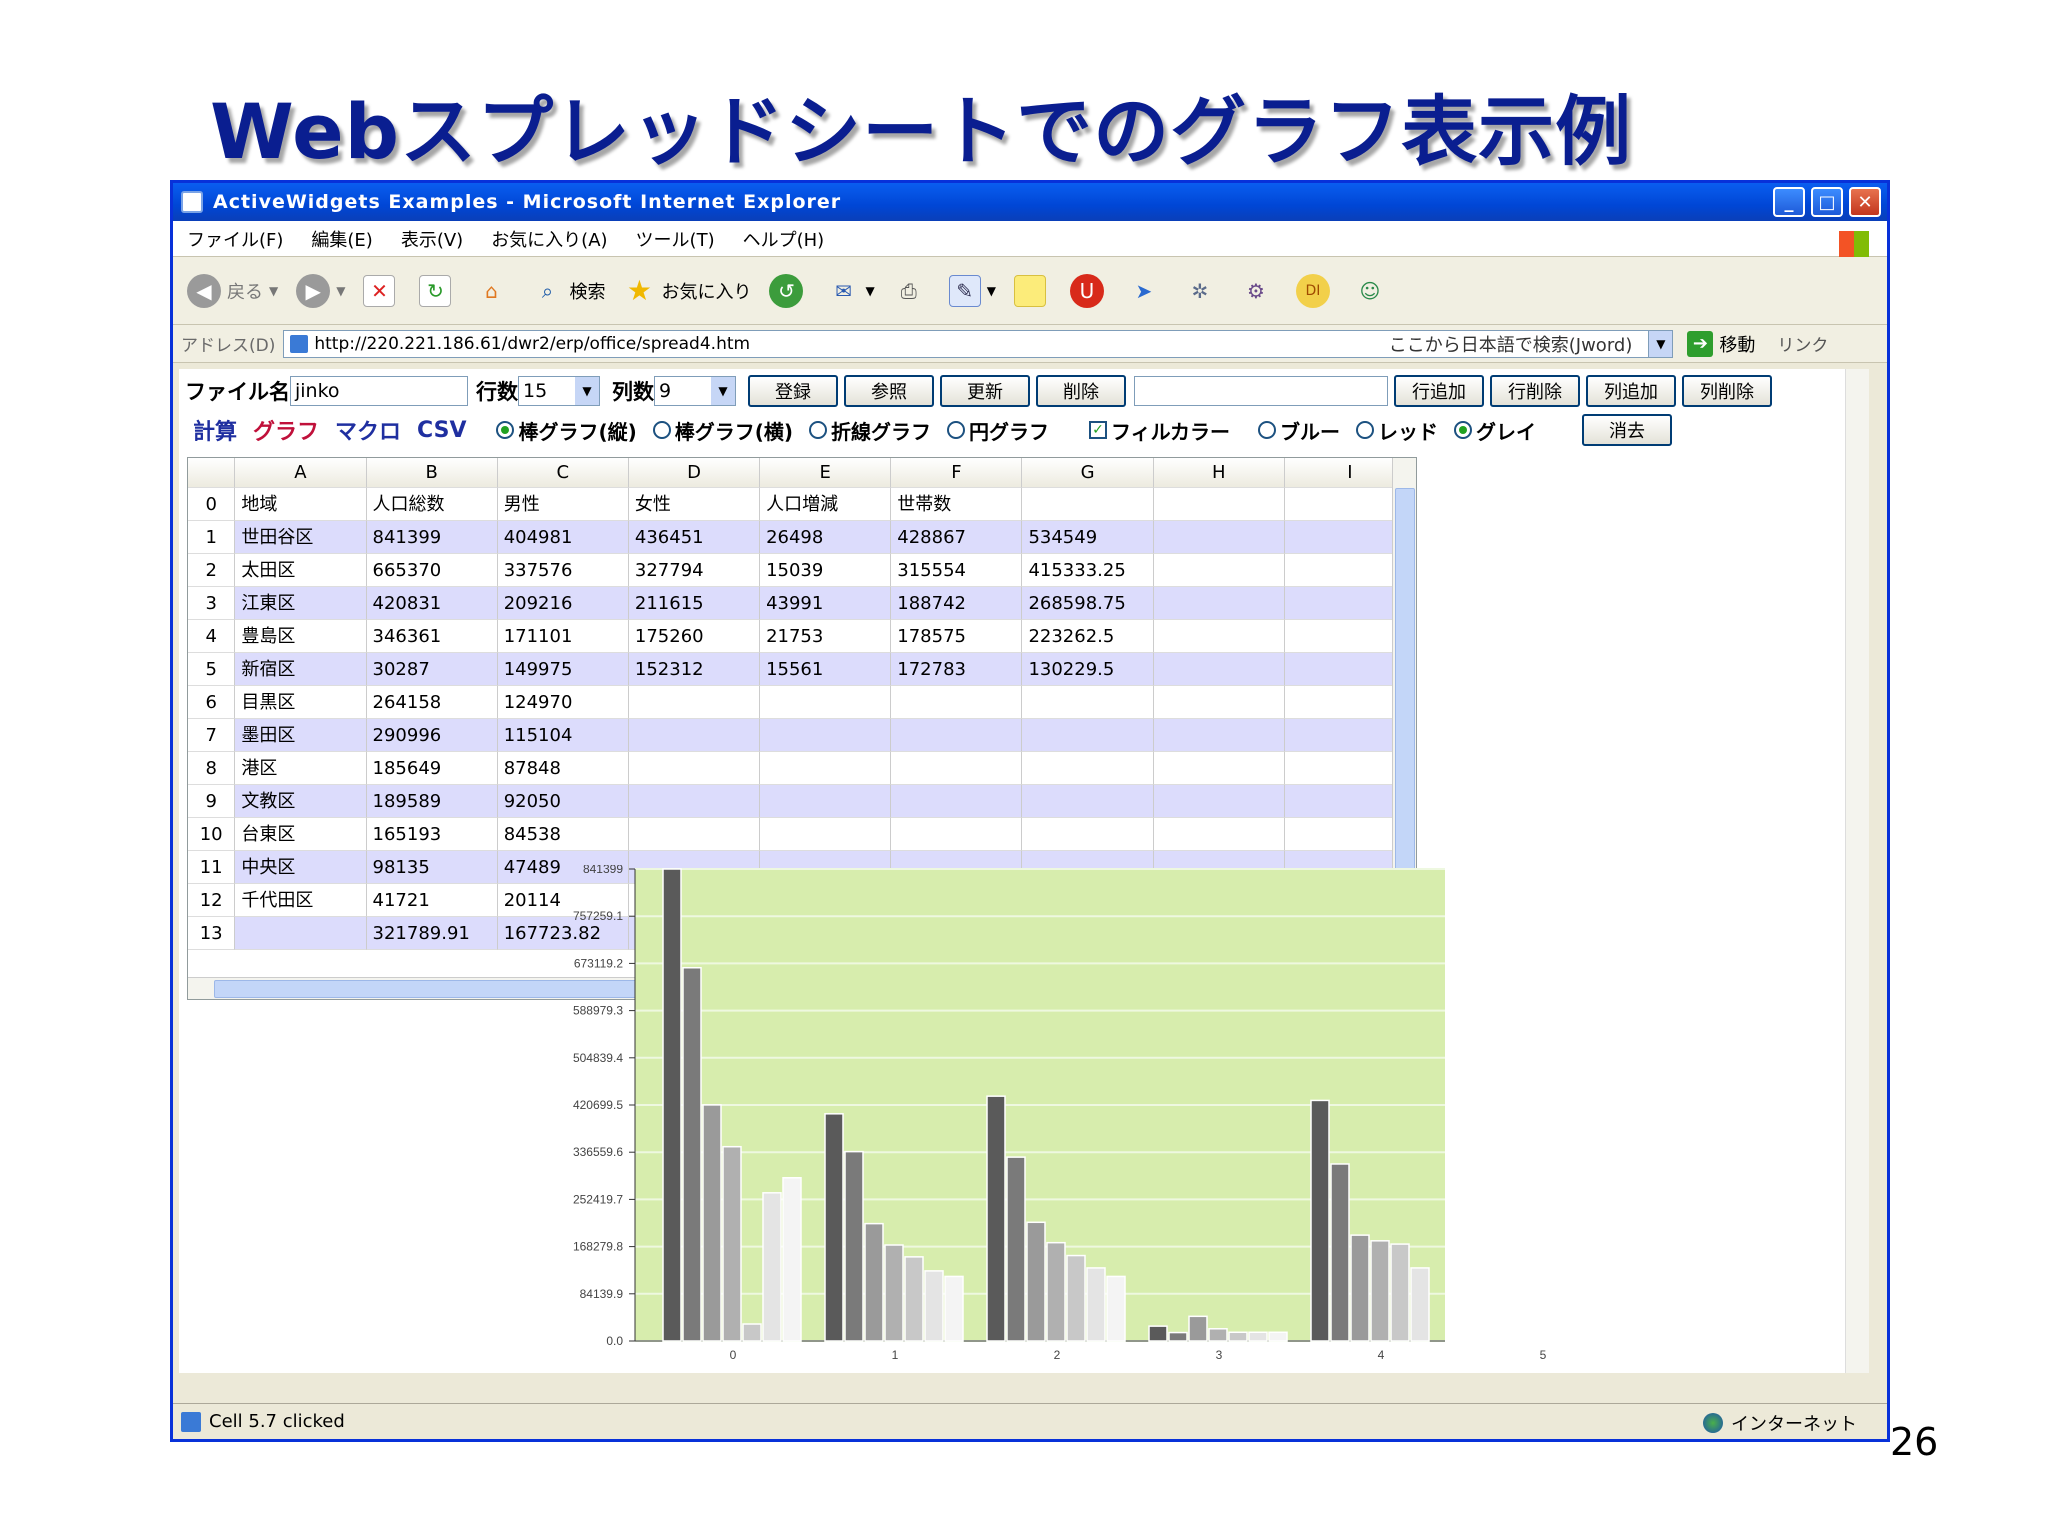 Image resolution: width=2048 pixels, height=1536 pixels. I want to click on messenger-icon: ☺, so click(1370, 291).